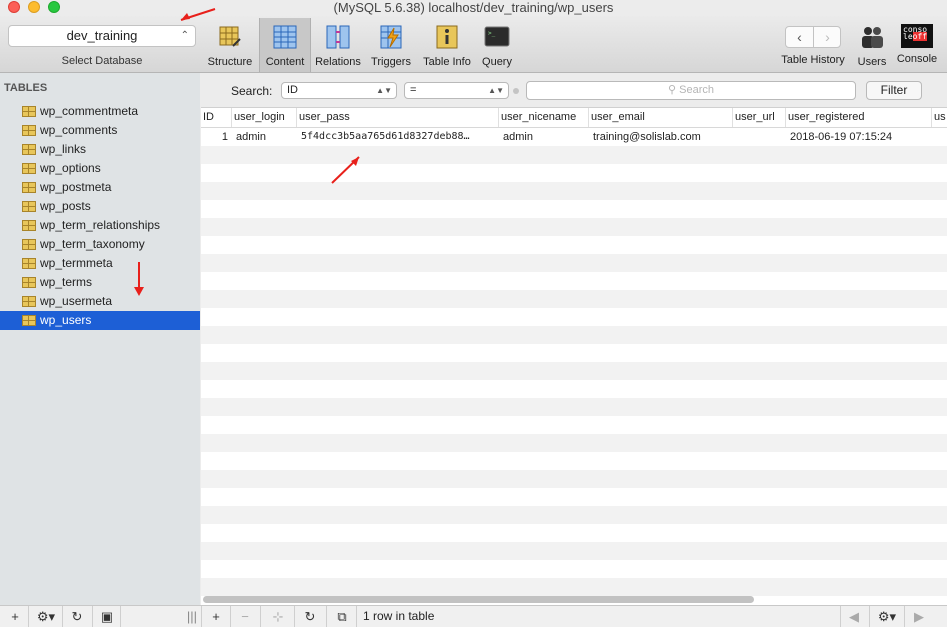 Image resolution: width=947 pixels, height=627 pixels. Describe the element at coordinates (15, 616) in the screenshot. I see `add-table-button: +` at that location.